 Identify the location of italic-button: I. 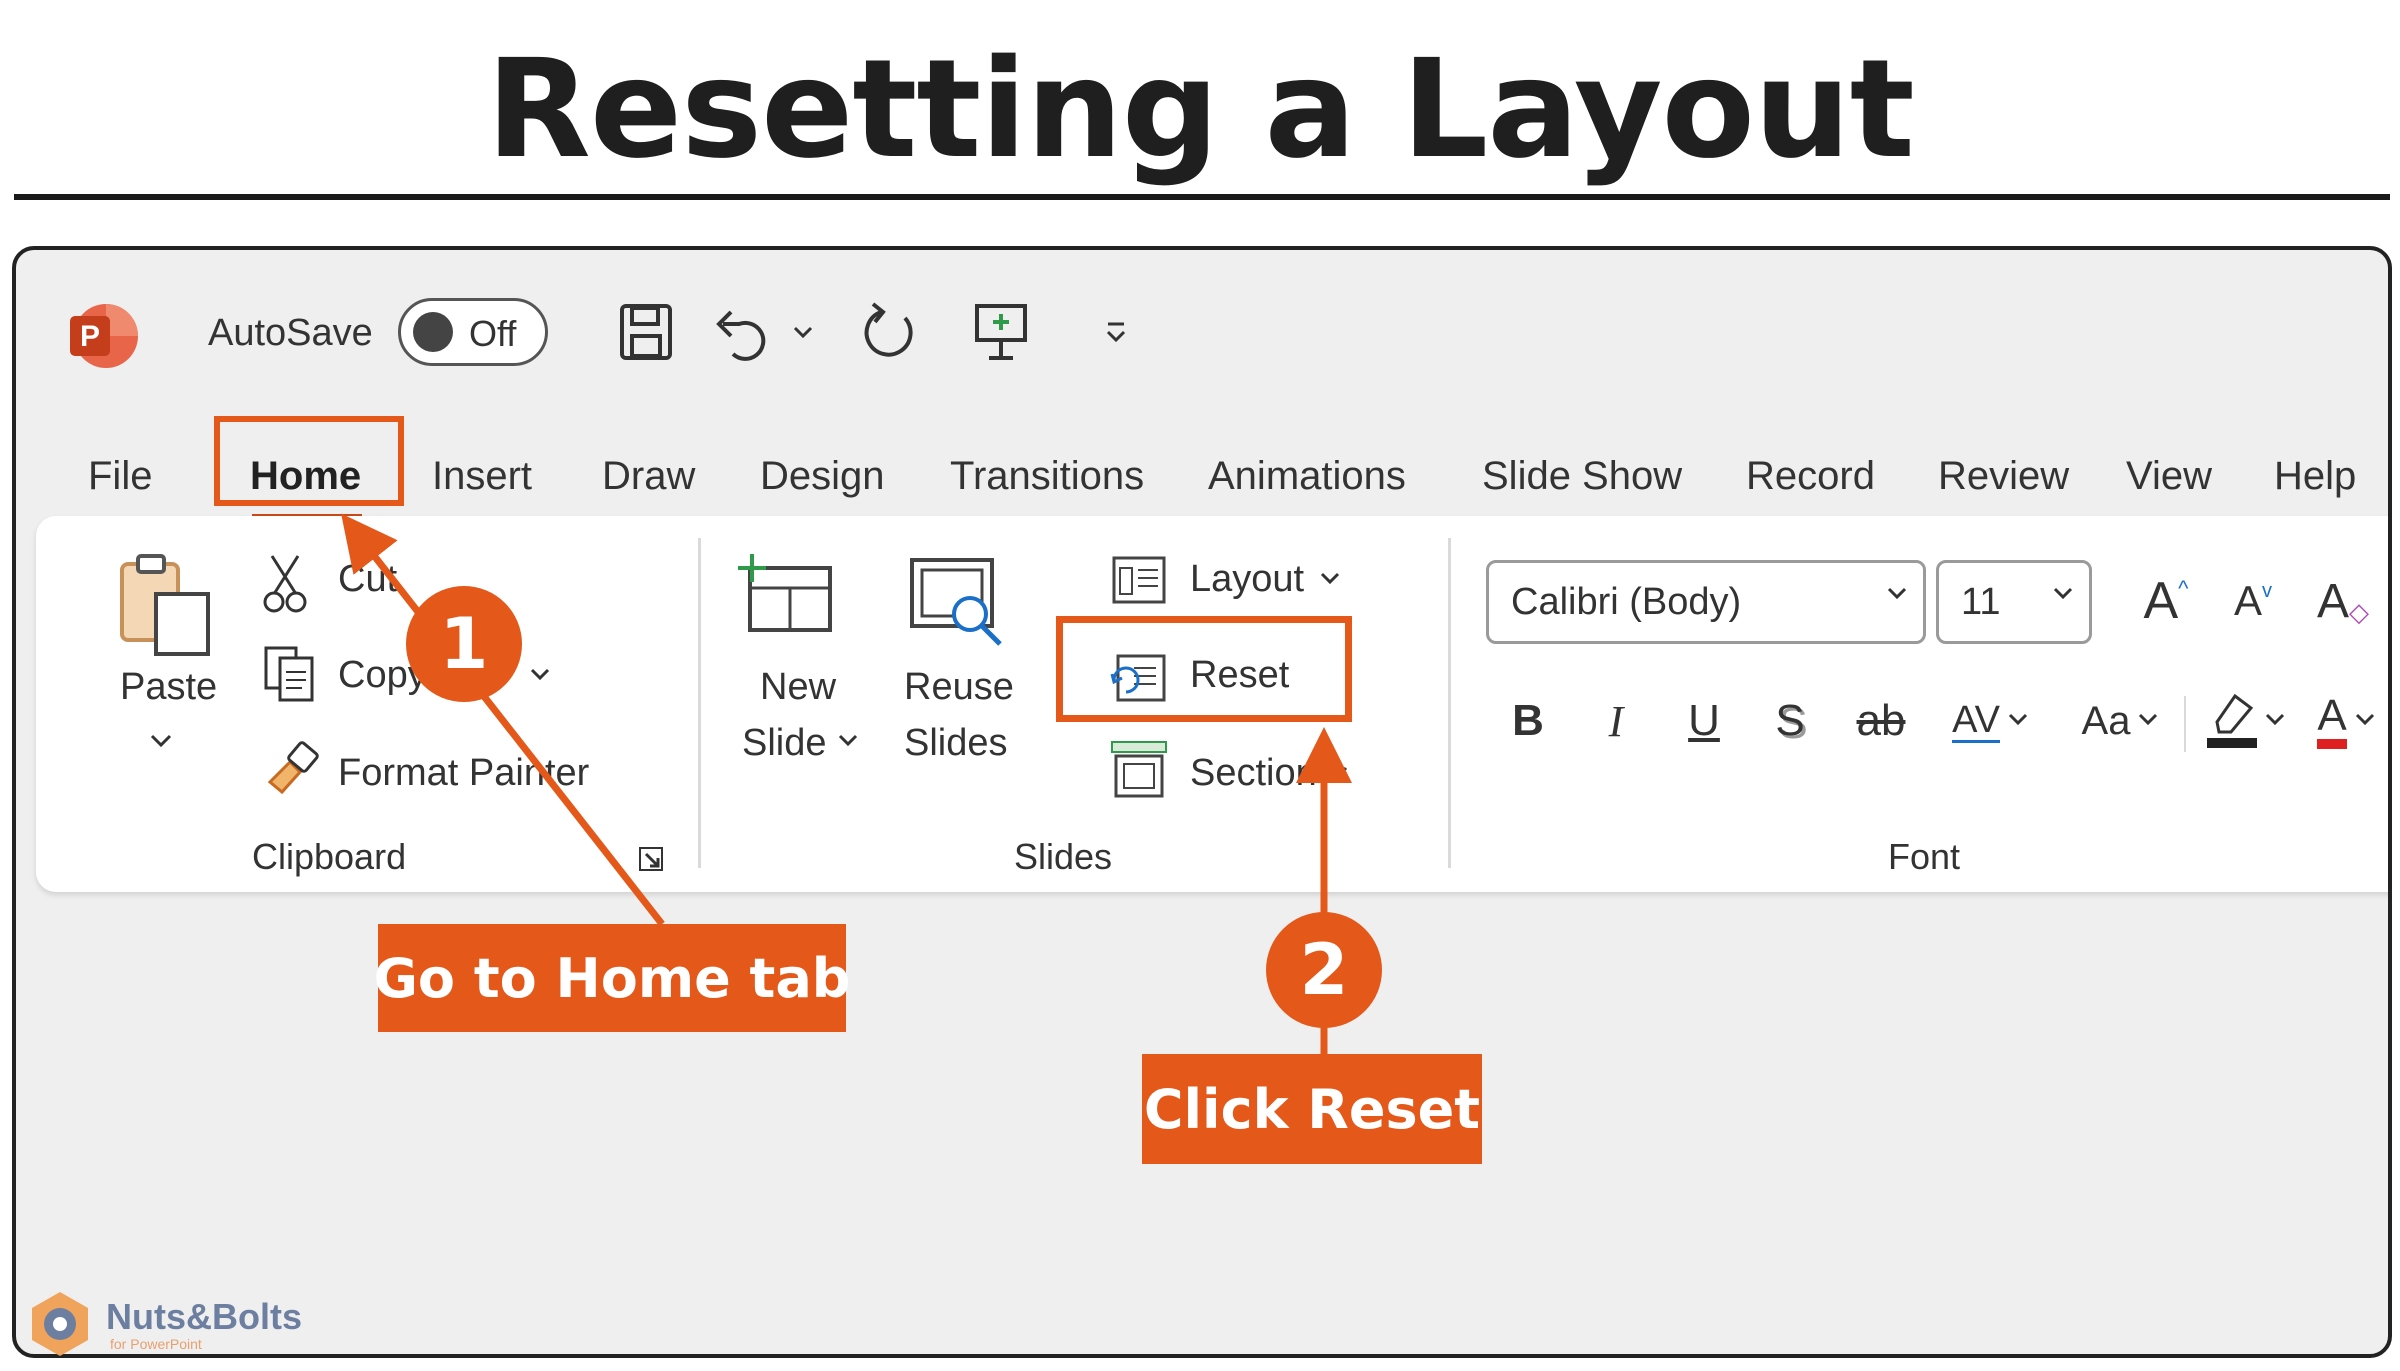
(1616, 721).